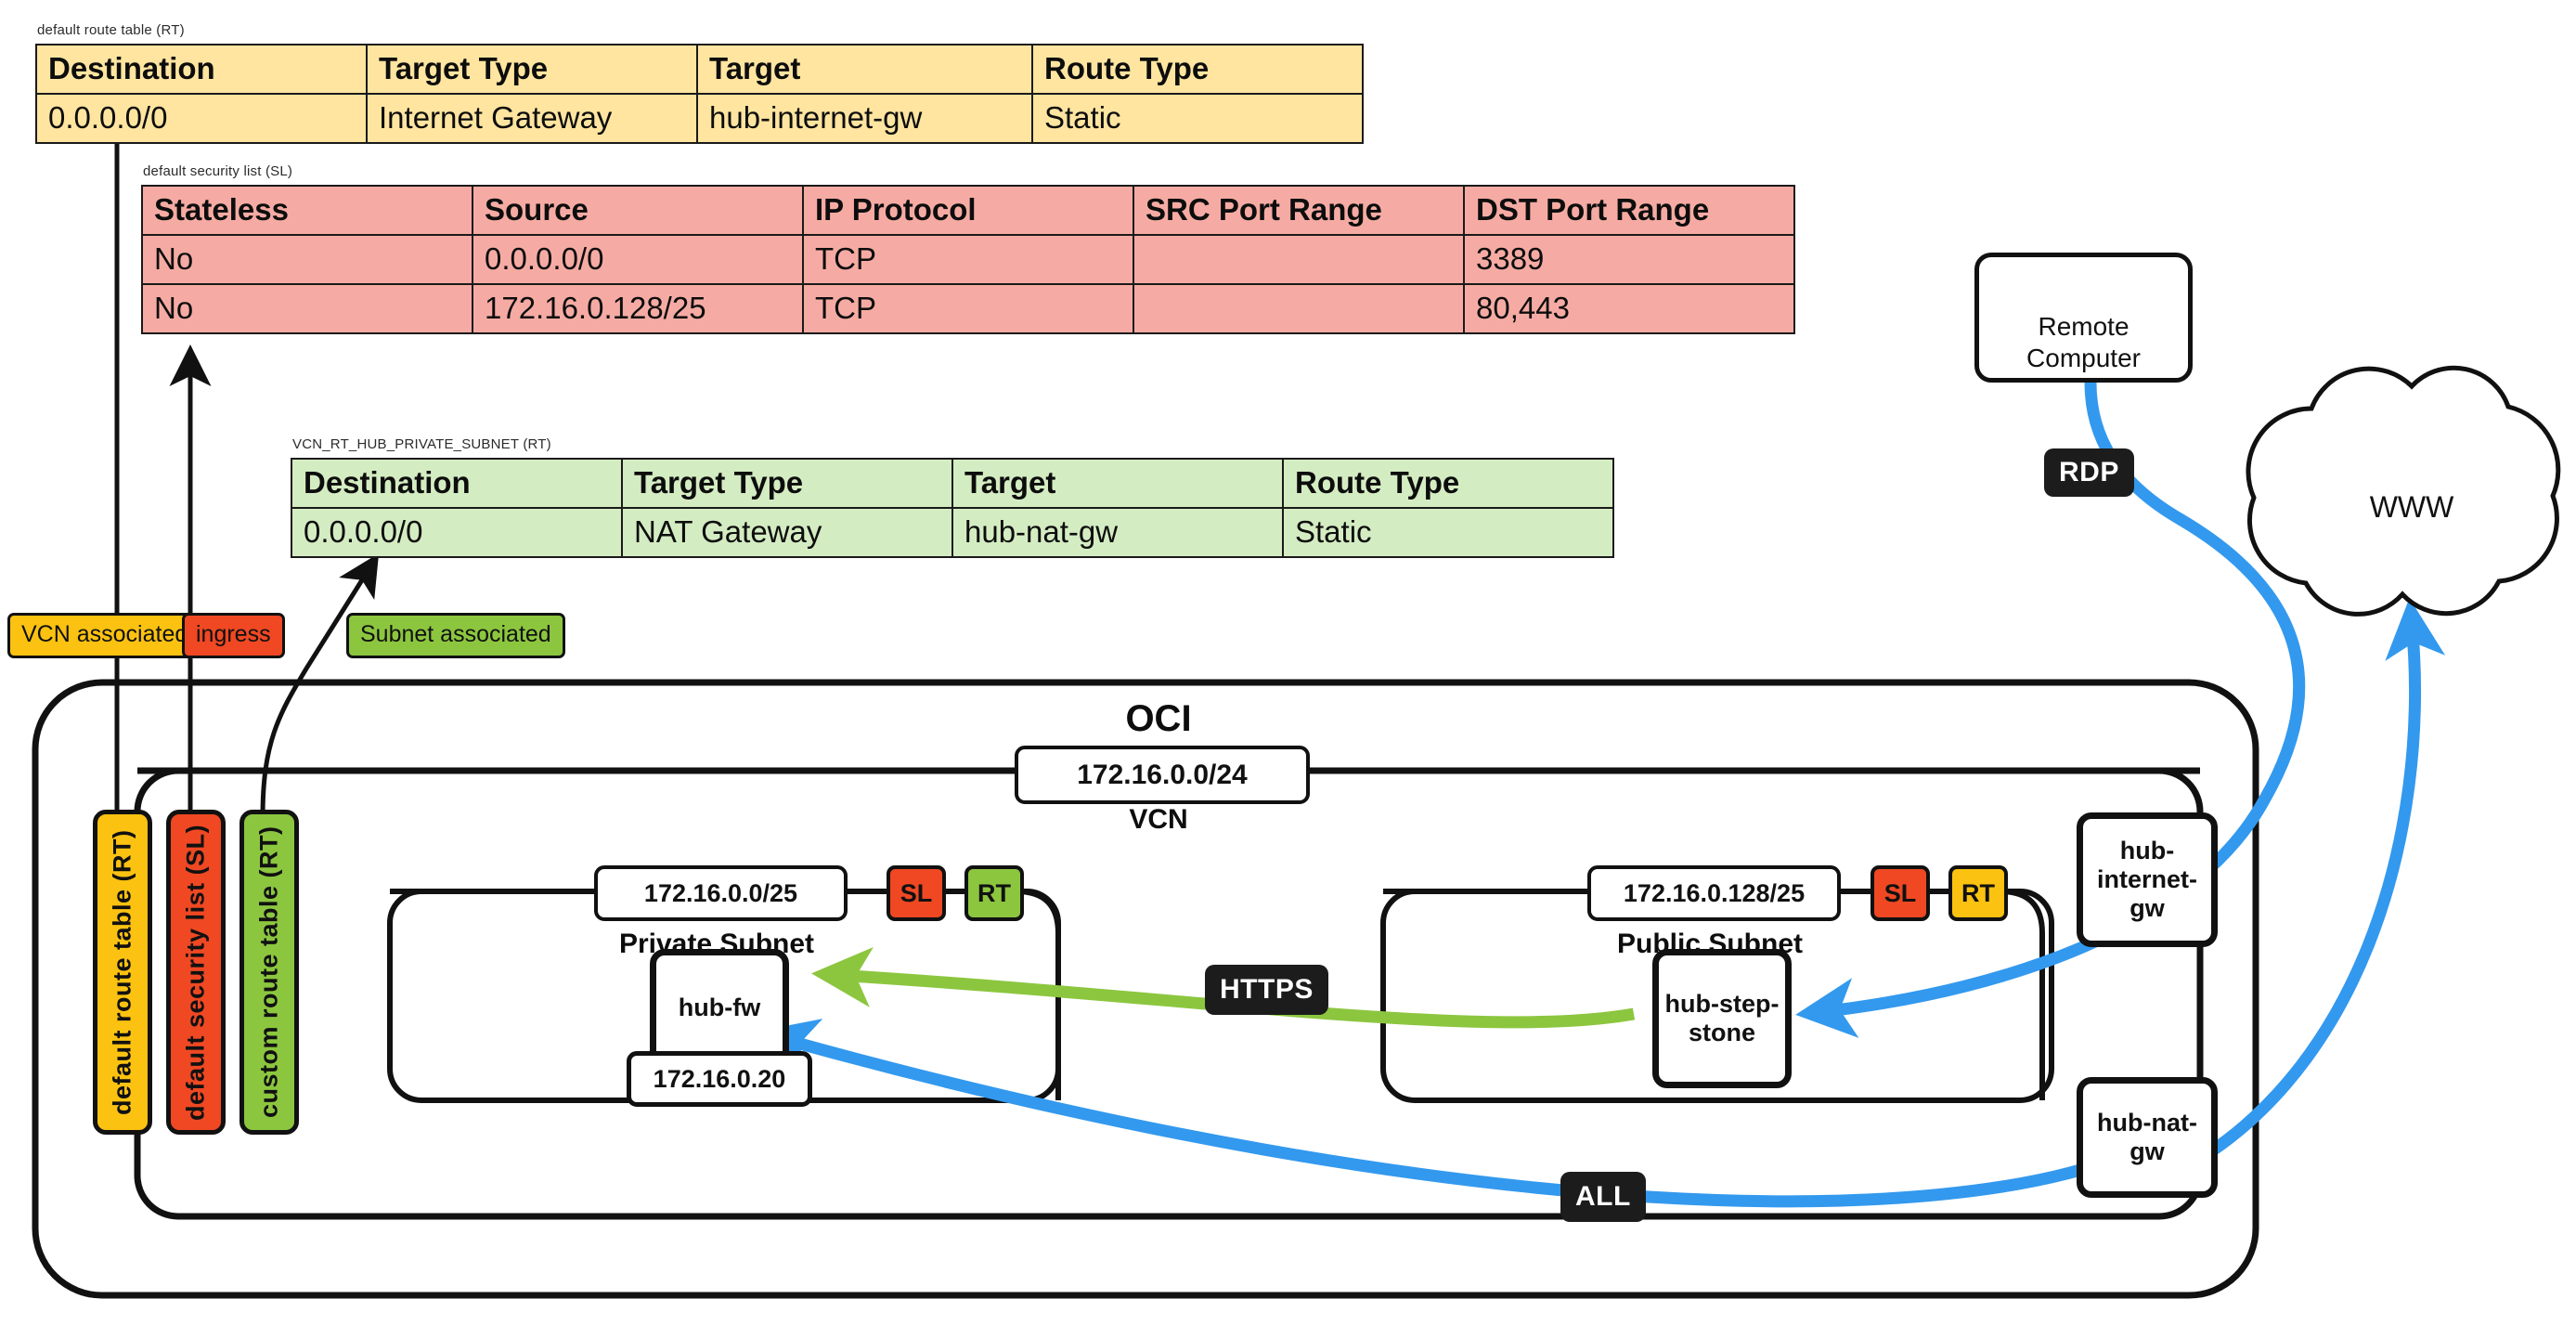  Describe the element at coordinates (218, 171) in the screenshot. I see `default-security-list-caption: default security list (SL)` at that location.